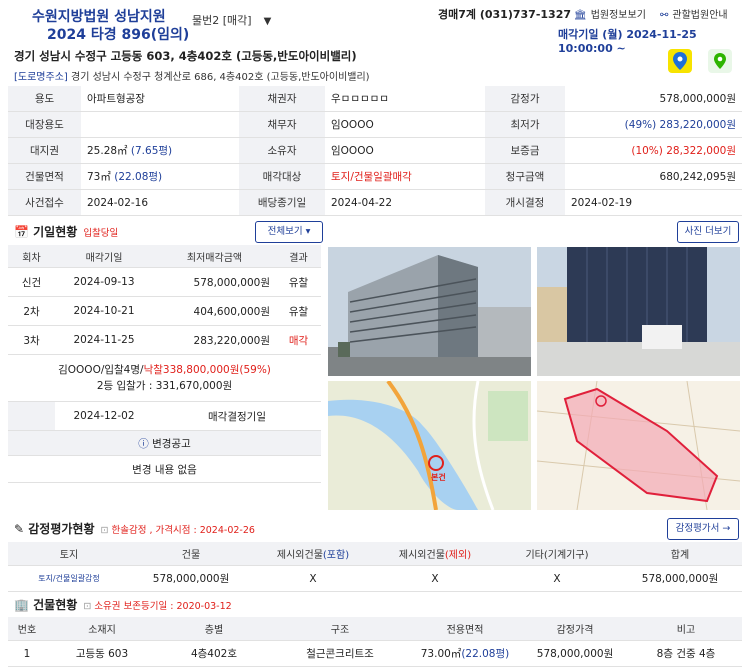  What do you see at coordinates (664, 15) in the screenshot?
I see `sitemap-icon: ⚯` at bounding box center [664, 15].